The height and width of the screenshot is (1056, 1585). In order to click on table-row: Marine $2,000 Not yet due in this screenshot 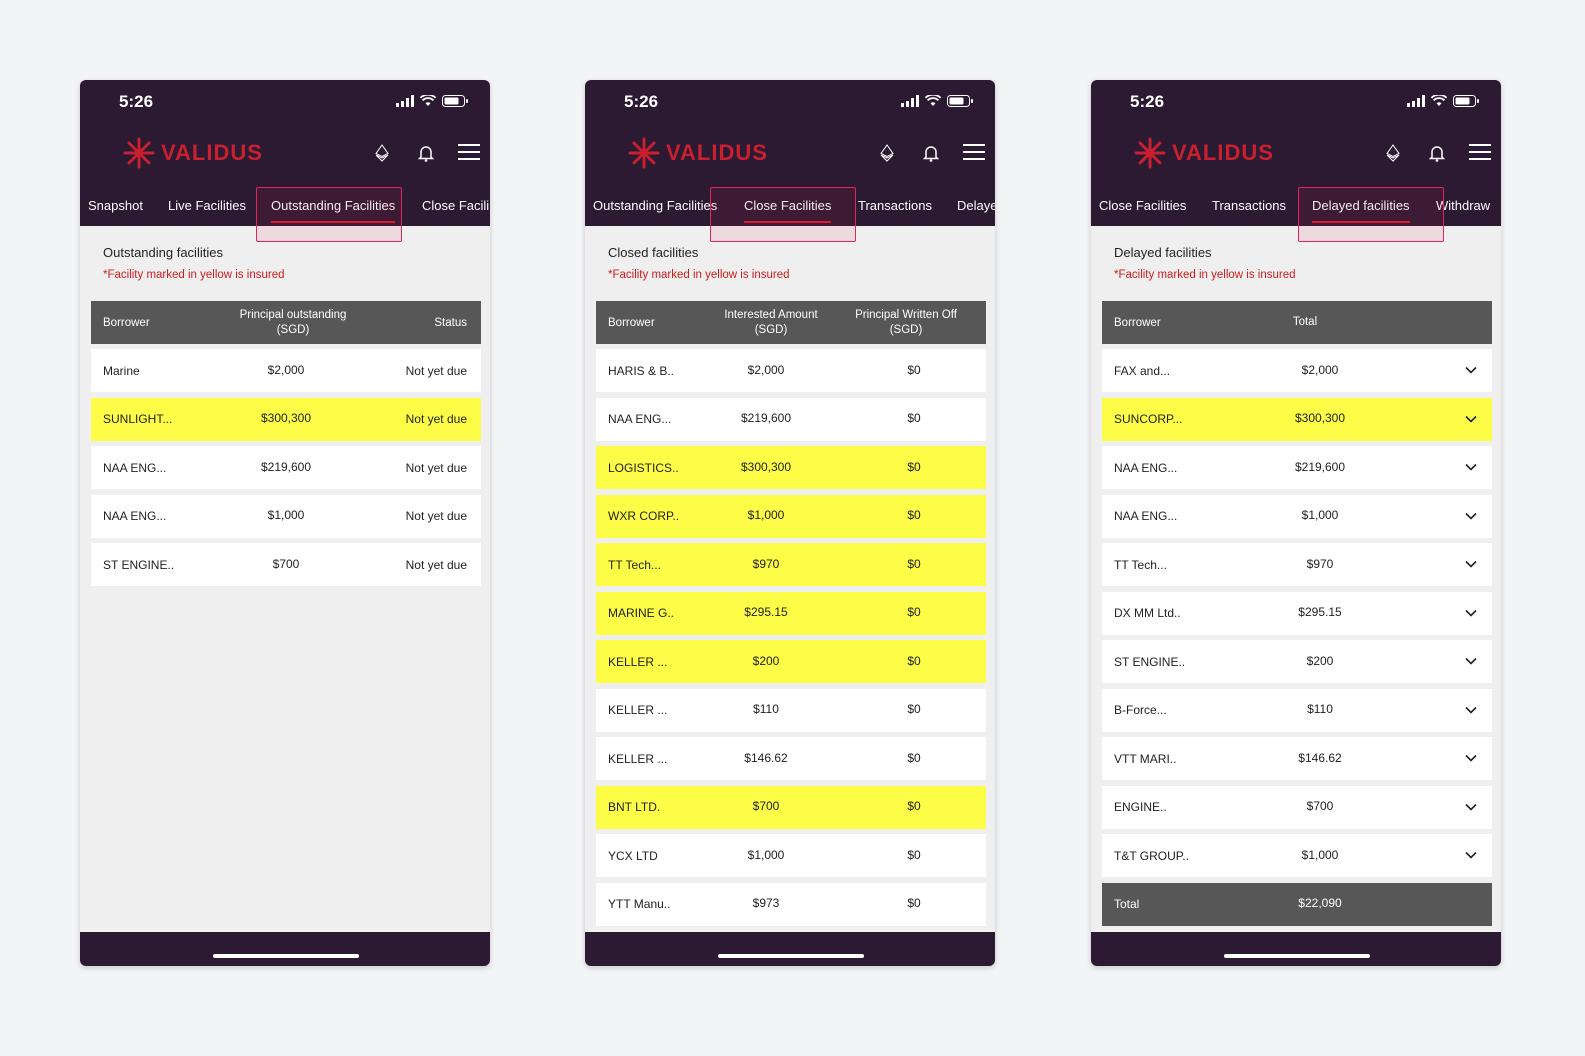, I will do `click(286, 370)`.